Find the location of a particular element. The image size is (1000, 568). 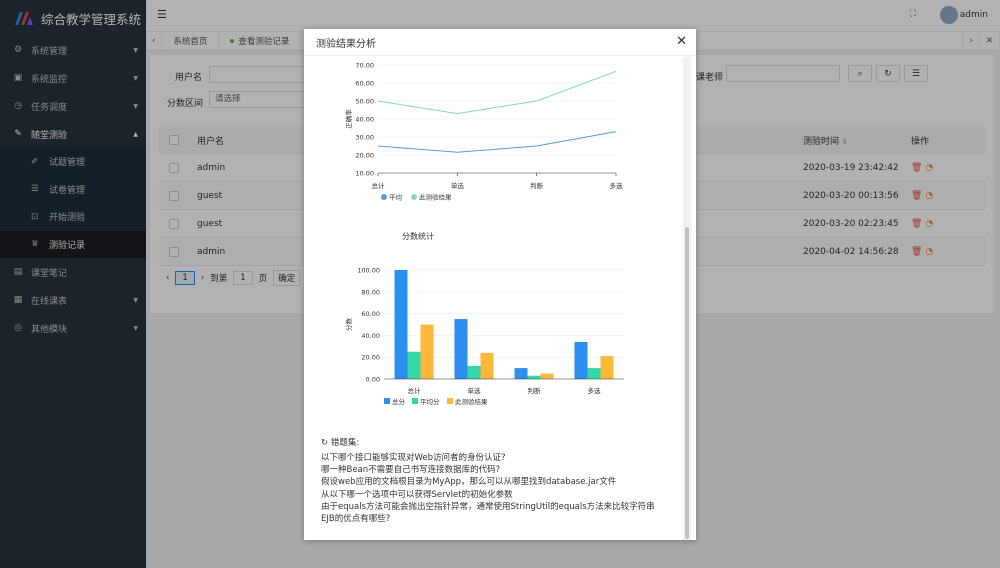

list-item: 以下哪个接口能够实现对Web访问者的身份认证? is located at coordinates (413, 458).